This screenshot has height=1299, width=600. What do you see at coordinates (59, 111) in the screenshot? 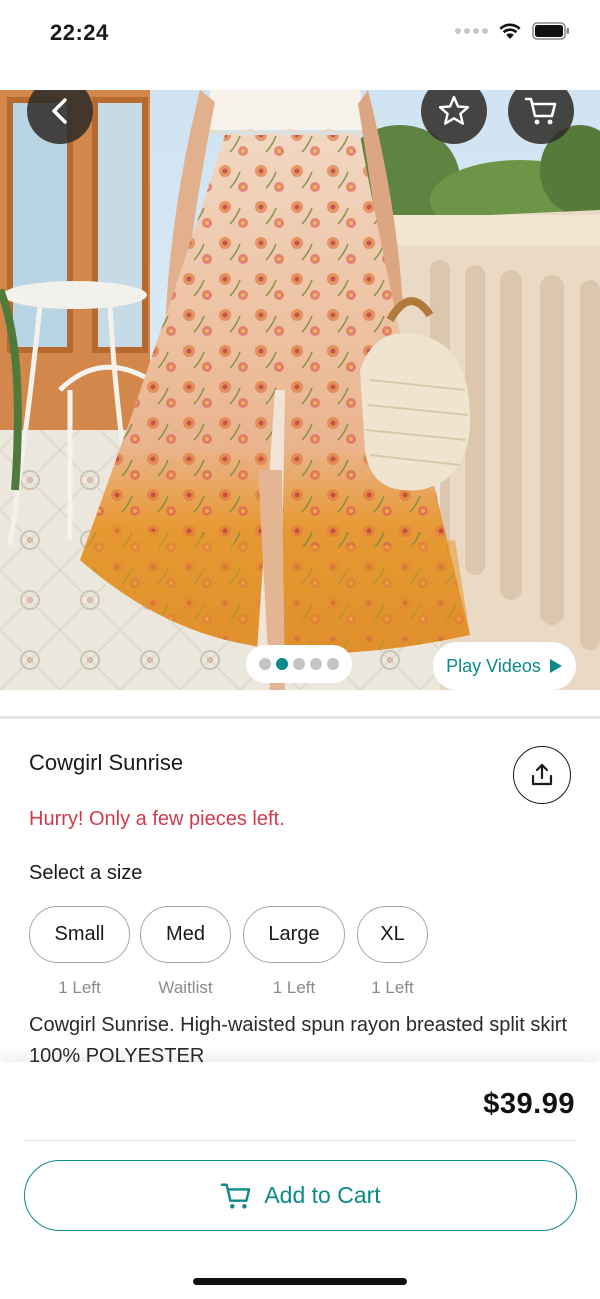
I see `chevron-left-icon` at bounding box center [59, 111].